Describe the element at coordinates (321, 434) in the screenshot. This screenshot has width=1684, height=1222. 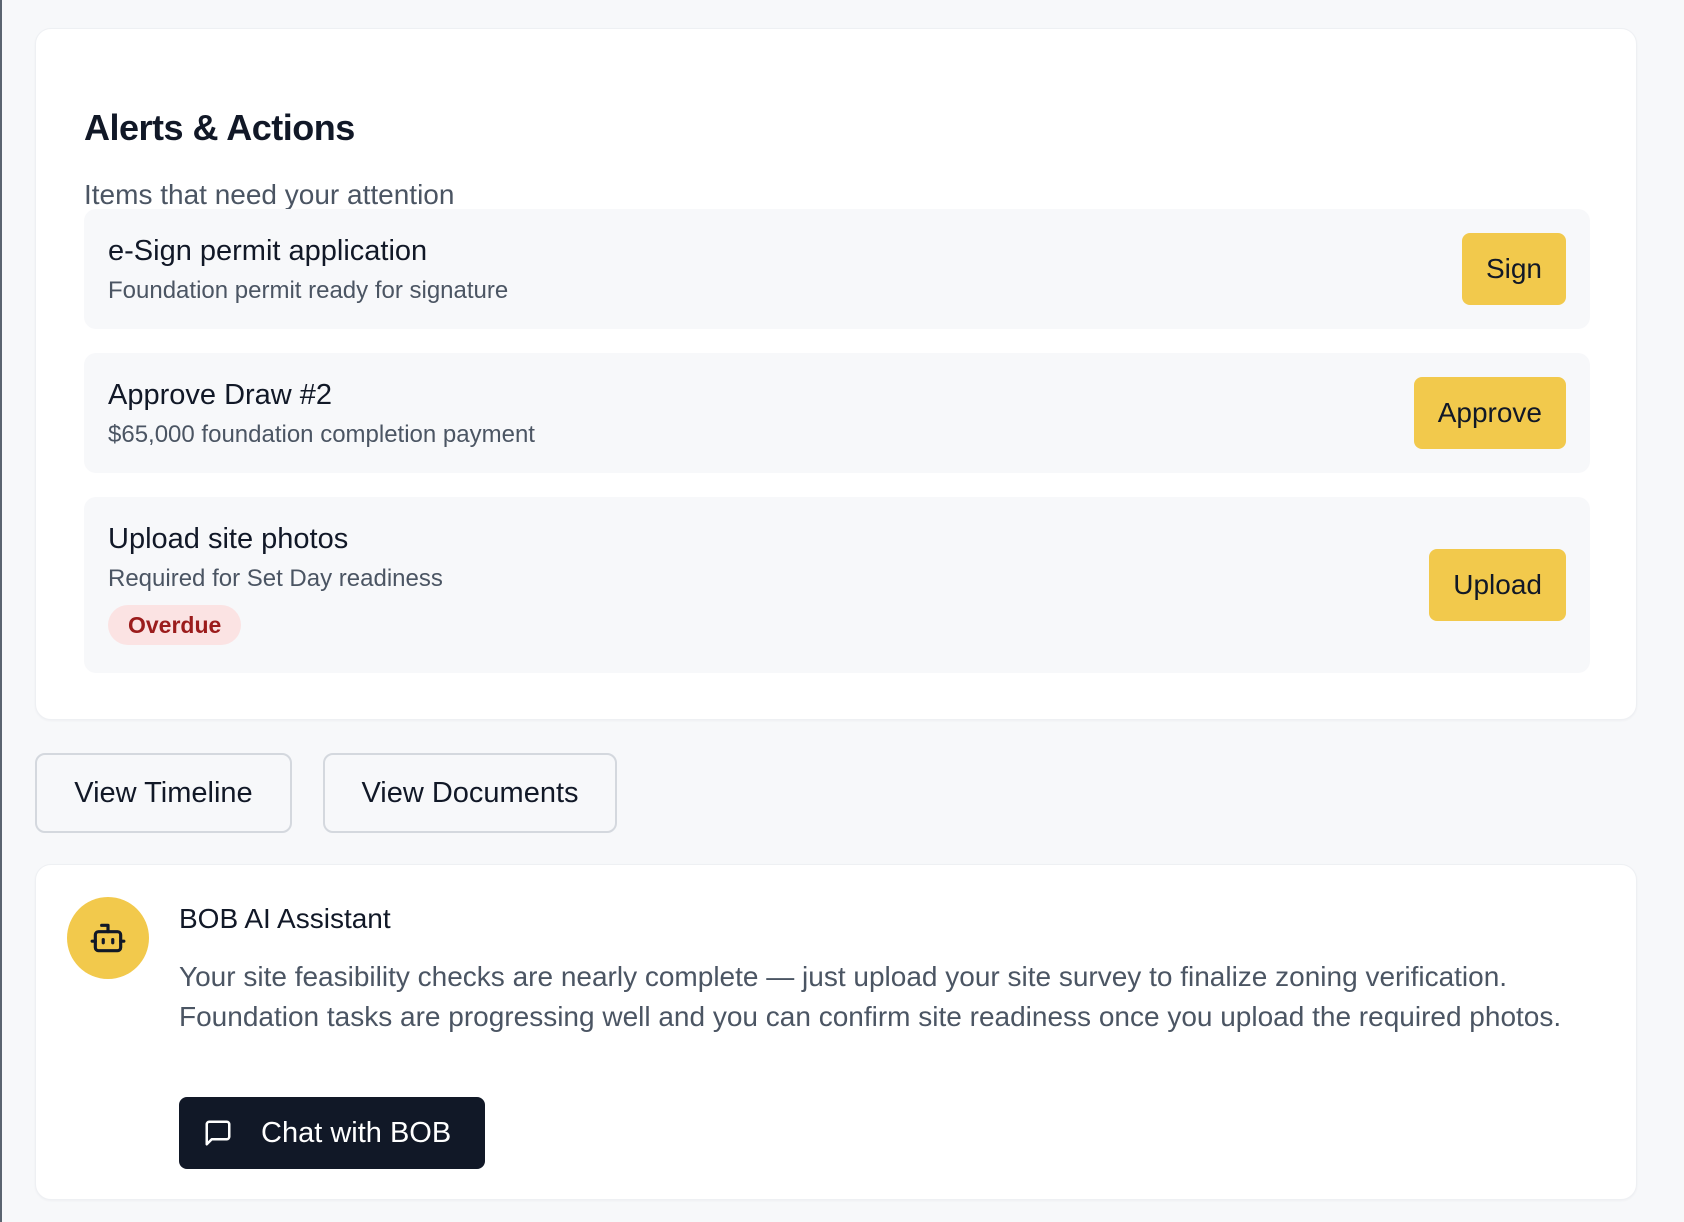
I see `alert-description: $65,000 foundation completion payment` at that location.